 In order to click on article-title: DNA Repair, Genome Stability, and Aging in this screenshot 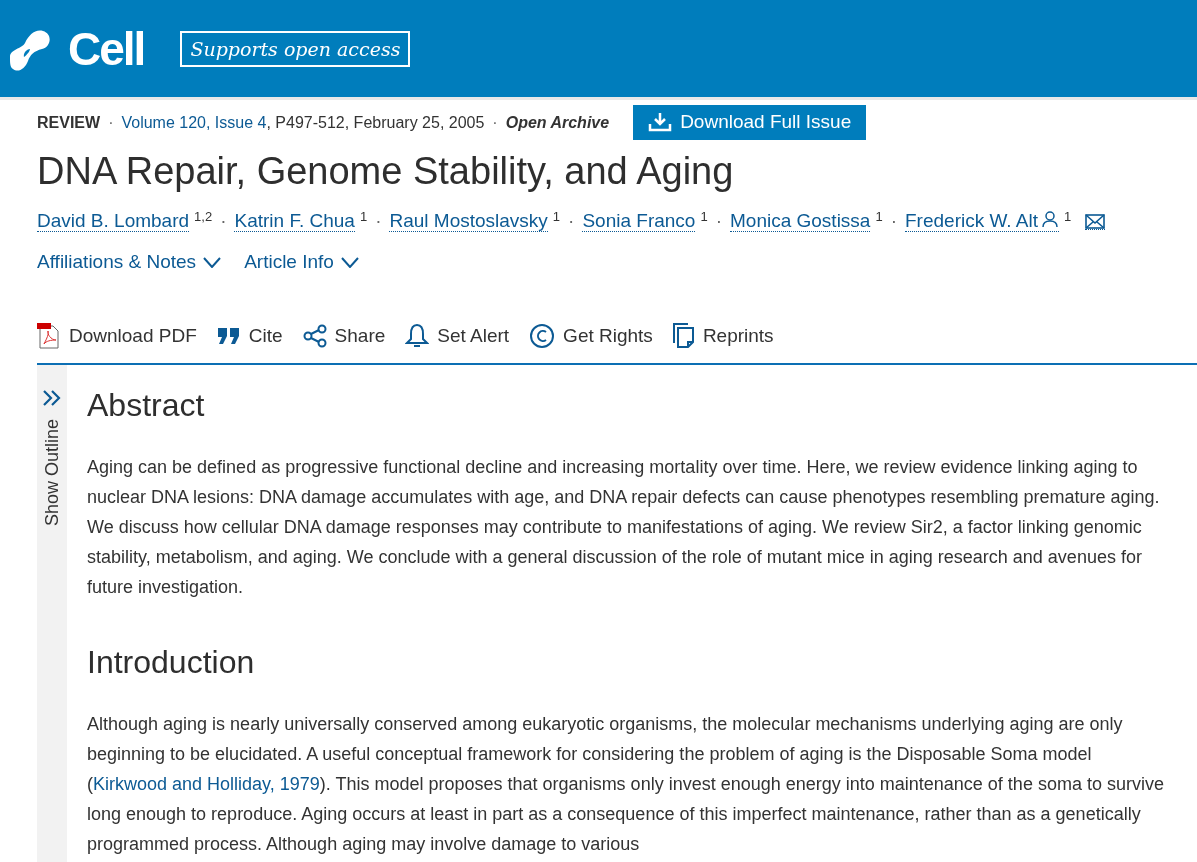, I will do `click(386, 171)`.